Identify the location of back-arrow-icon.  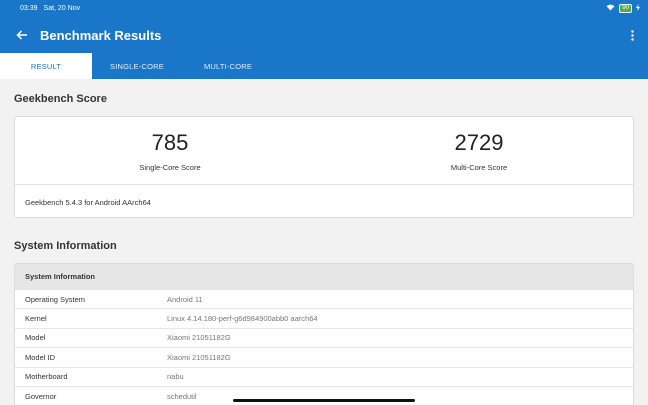
(22, 35).